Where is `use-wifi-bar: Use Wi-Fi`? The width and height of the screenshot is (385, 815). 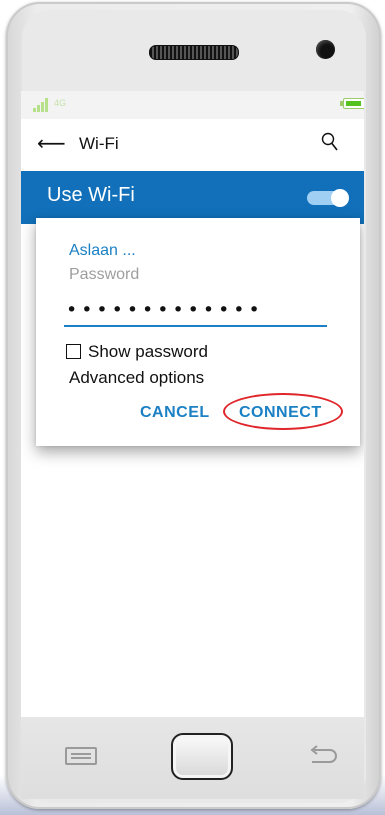
use-wifi-bar: Use Wi-Fi is located at coordinates (192, 197).